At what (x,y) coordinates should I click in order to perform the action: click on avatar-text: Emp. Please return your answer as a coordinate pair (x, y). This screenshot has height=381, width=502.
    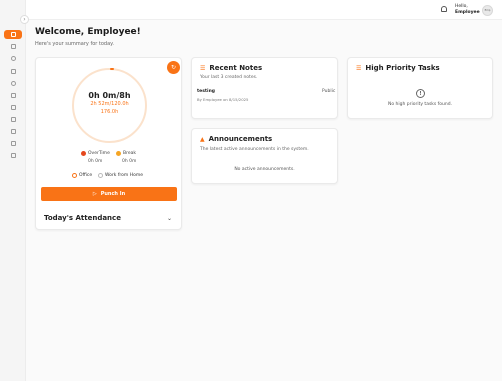
    Looking at the image, I should click on (487, 10).